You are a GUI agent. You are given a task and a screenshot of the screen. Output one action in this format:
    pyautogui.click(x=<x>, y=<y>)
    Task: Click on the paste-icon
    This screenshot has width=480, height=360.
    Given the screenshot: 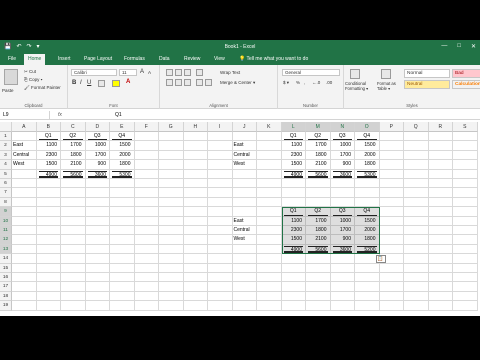 What is the action you would take?
    pyautogui.click(x=11, y=77)
    